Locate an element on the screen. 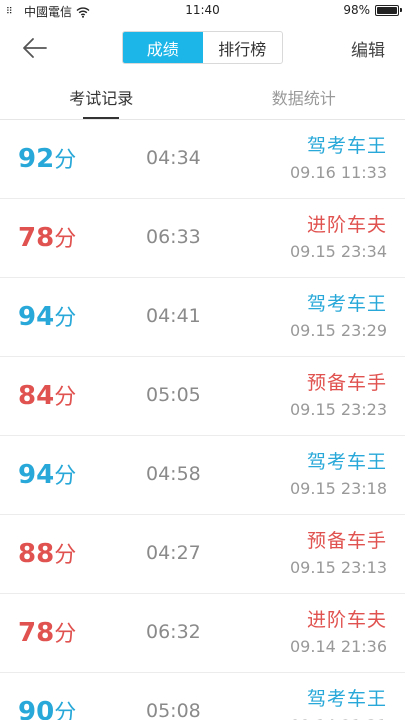 The image size is (405, 720). duration: 04:58 is located at coordinates (173, 474).